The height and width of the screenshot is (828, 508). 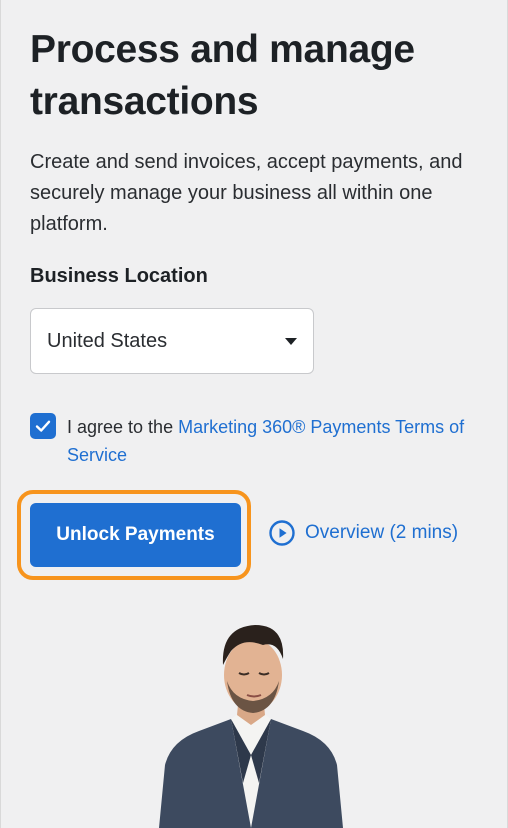 What do you see at coordinates (135, 535) in the screenshot?
I see `unlock-payments-button: Unlock Payments` at bounding box center [135, 535].